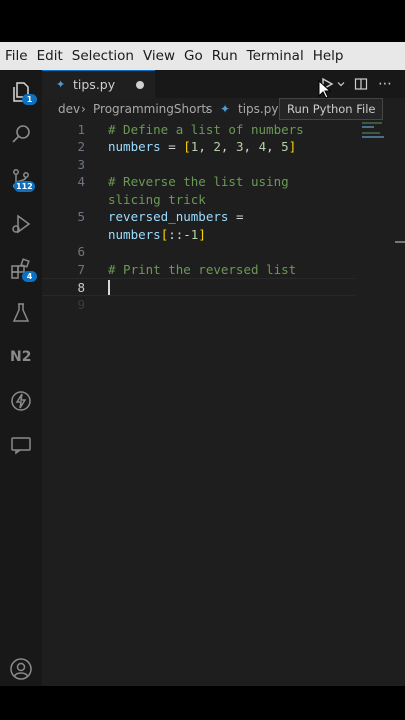 The image size is (405, 720). I want to click on line-number: 5, so click(81, 216).